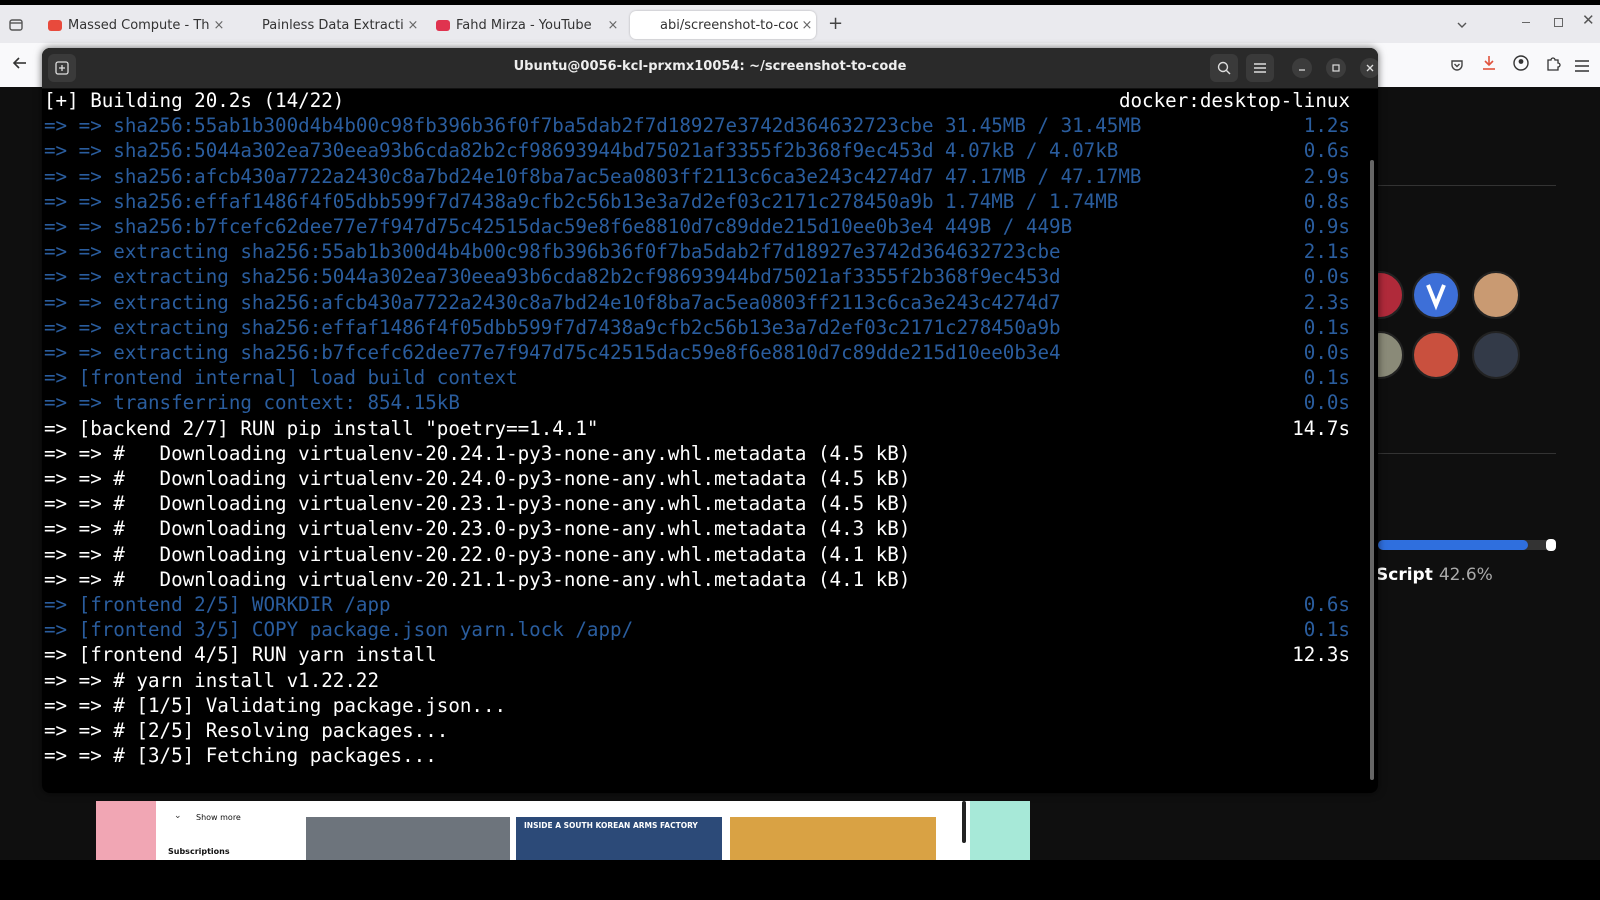 The height and width of the screenshot is (900, 1600). I want to click on terminal-line-duration: 2.9s, so click(1326, 176).